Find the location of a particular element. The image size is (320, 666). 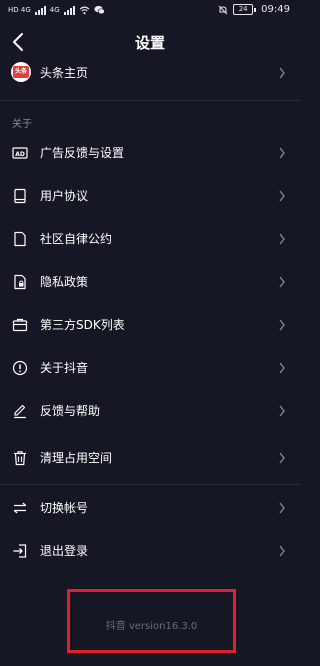

battery-icon: 24 is located at coordinates (245, 9).